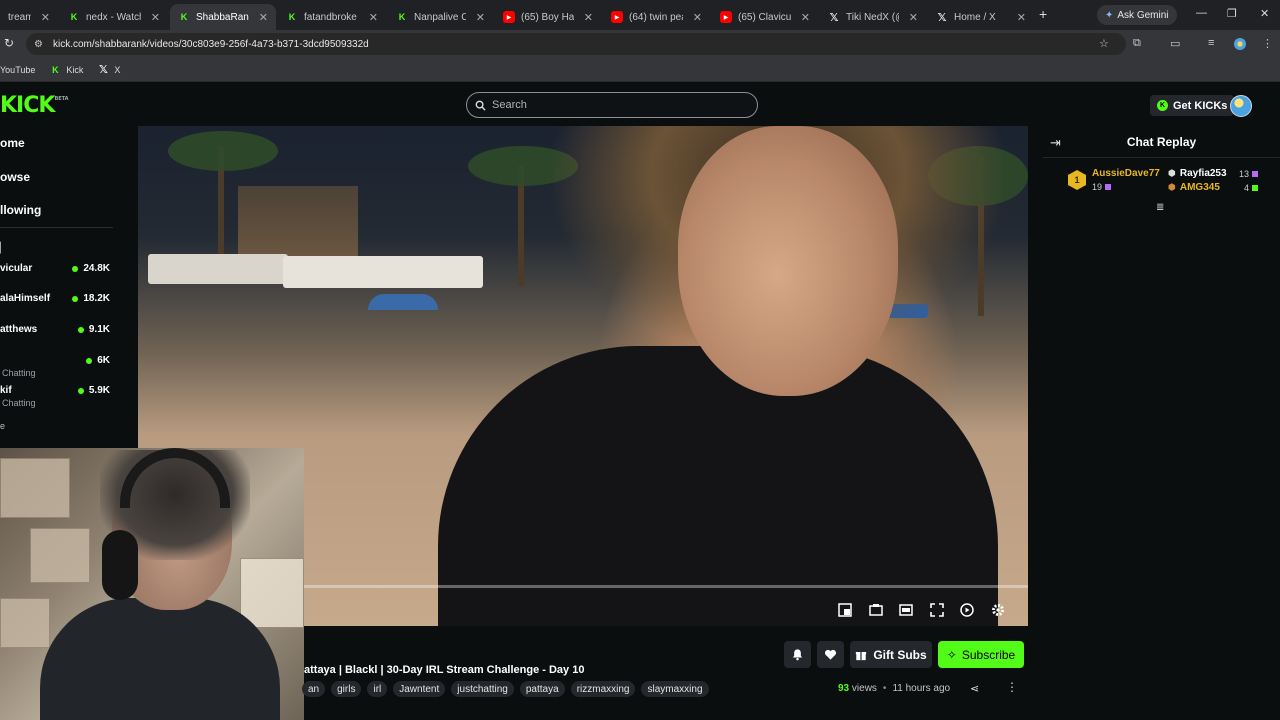  I want to click on browser-tab-active: K ShabbaRank - V ✕, so click(223, 17).